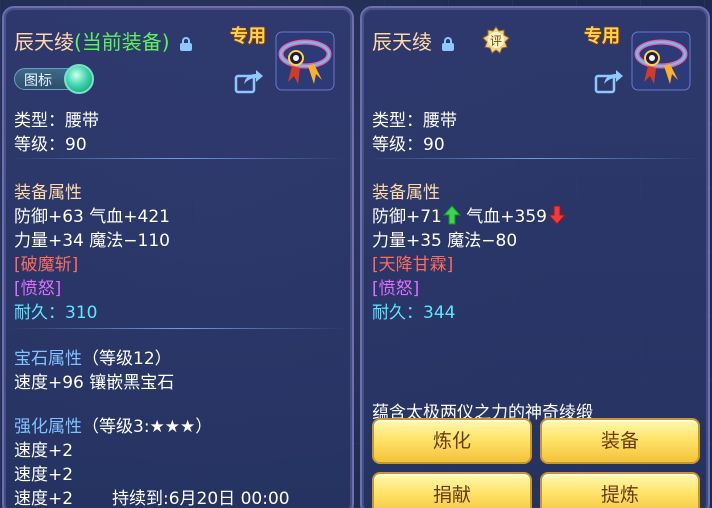  I want to click on gem-line: 速度+96 镶嵌黑宝石, so click(94, 383).